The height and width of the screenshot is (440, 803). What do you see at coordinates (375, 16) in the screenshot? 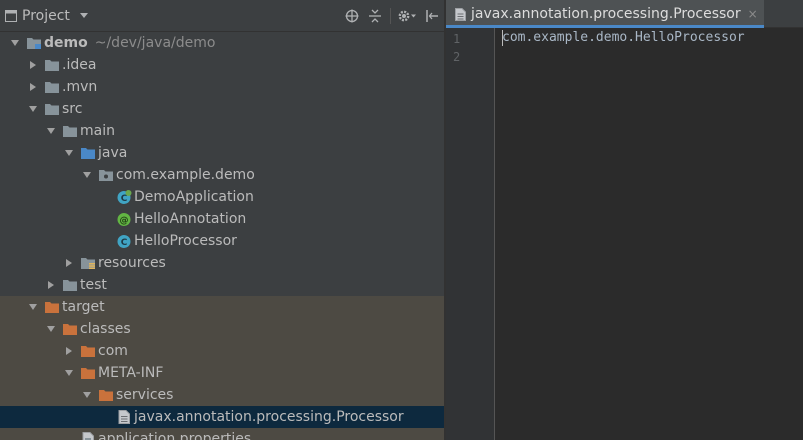
I see `collapse-all-icon` at bounding box center [375, 16].